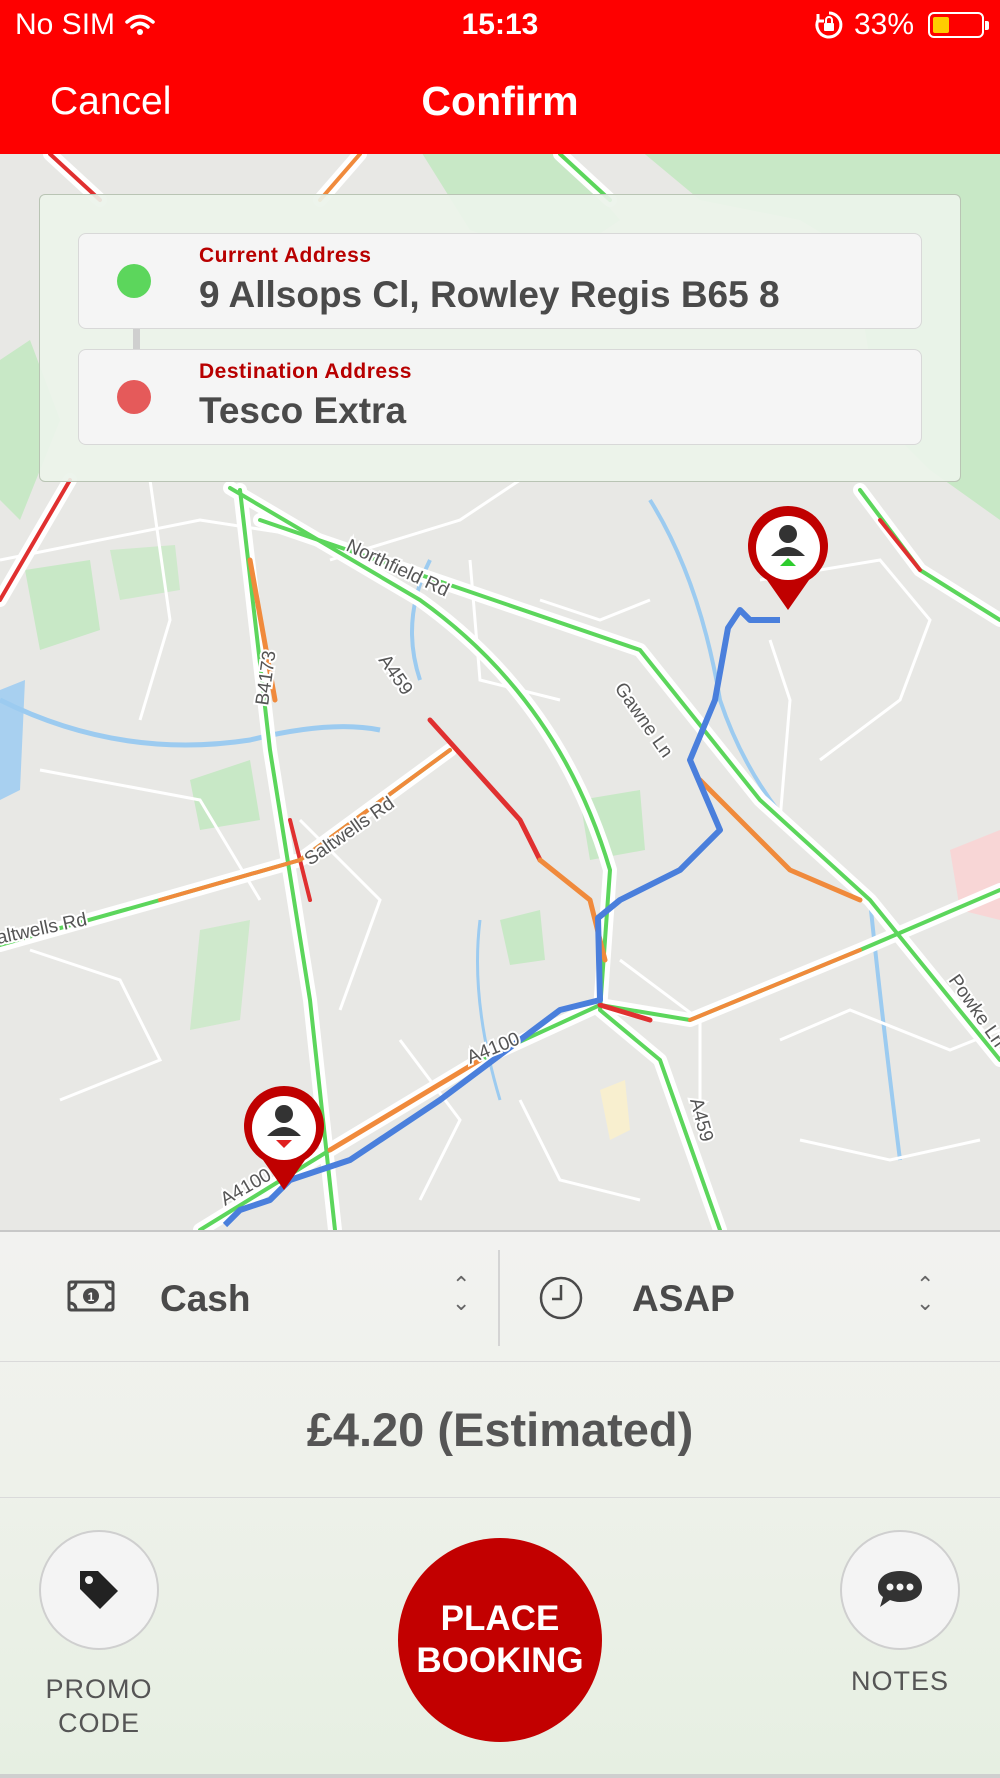 The image size is (1000, 1778). I want to click on promo-code-button, so click(99, 1590).